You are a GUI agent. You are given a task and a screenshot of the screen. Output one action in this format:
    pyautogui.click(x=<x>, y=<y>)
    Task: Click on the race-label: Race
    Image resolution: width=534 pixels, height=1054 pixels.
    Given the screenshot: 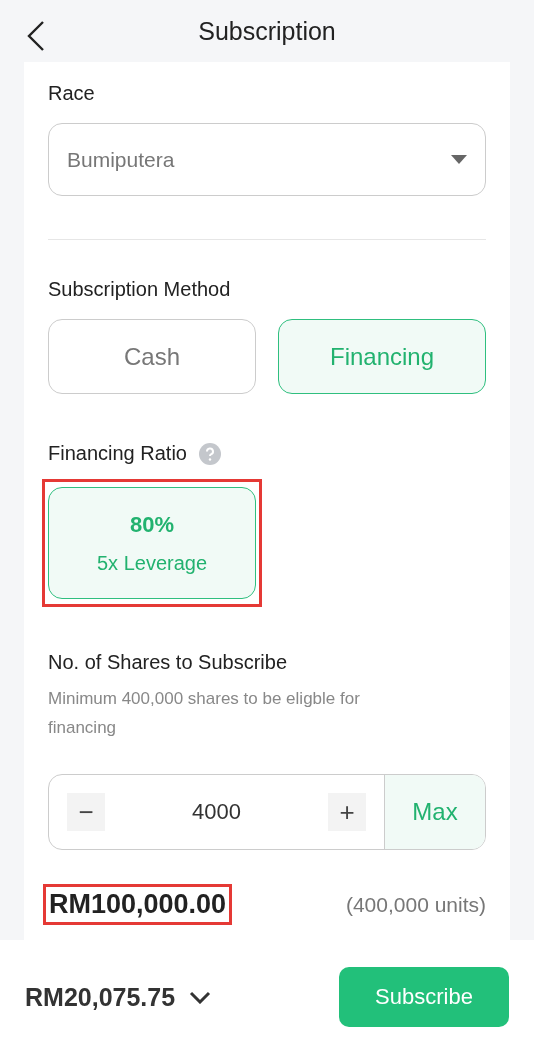 What is the action you would take?
    pyautogui.click(x=72, y=93)
    